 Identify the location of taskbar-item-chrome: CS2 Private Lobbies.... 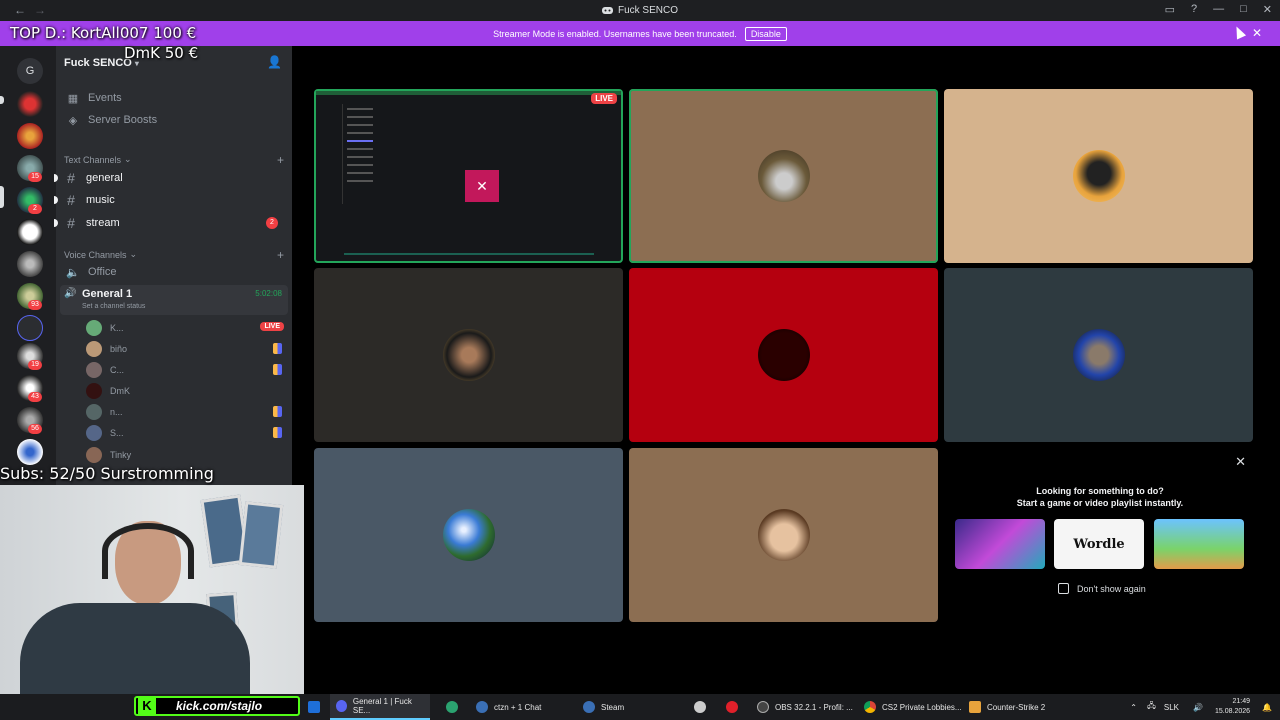
(913, 707).